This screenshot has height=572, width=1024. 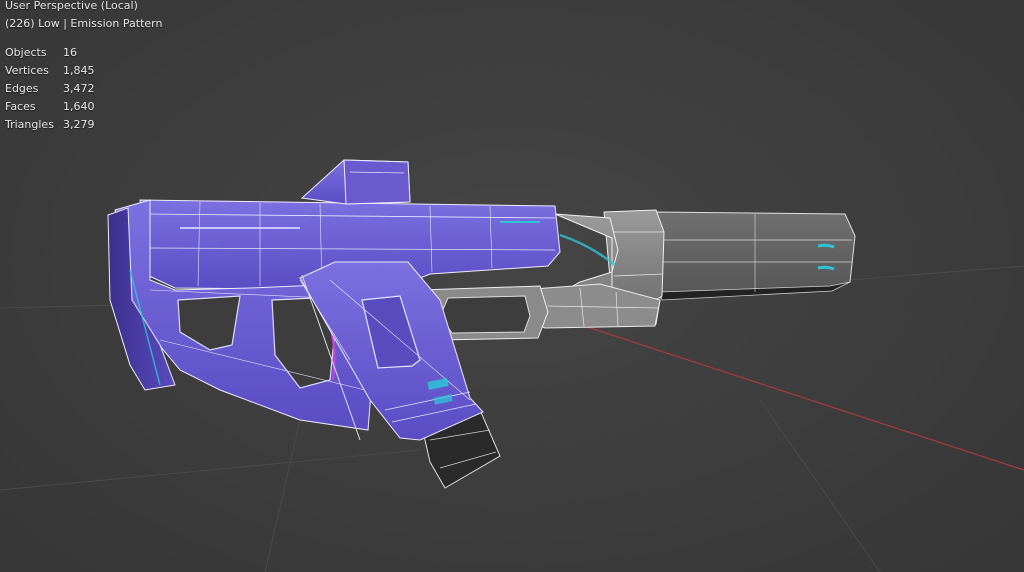 What do you see at coordinates (79, 106) in the screenshot?
I see `stat-value: 1,640` at bounding box center [79, 106].